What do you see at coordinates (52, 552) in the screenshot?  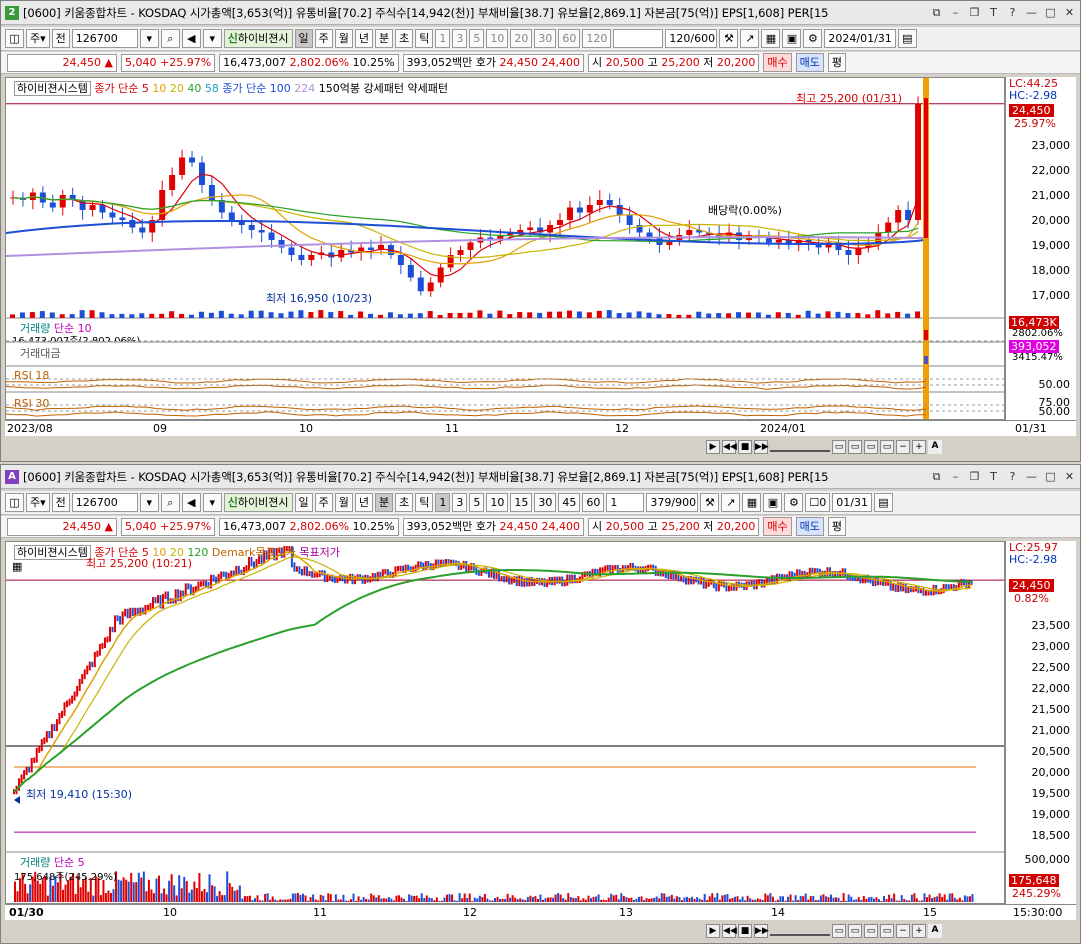 I see `system-label: 하이비젼시스템` at bounding box center [52, 552].